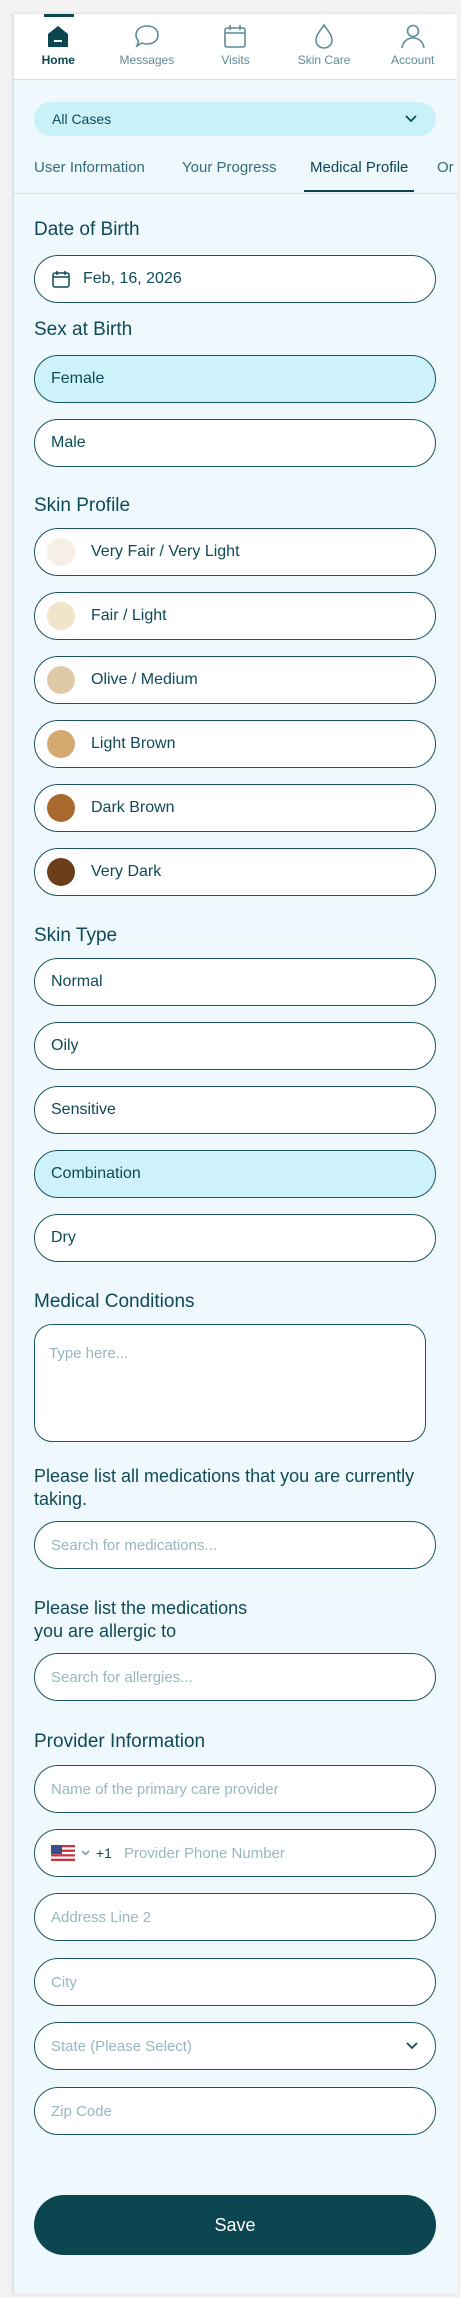 The image size is (461, 2298). Describe the element at coordinates (235, 1046) in the screenshot. I see `skin-type-option-oily: Oily` at that location.